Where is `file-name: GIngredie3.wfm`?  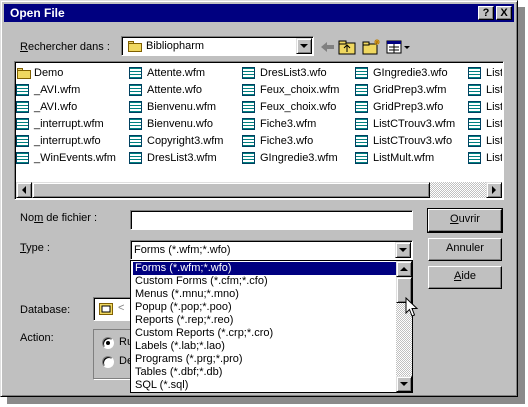
file-name: GIngredie3.wfm is located at coordinates (299, 158).